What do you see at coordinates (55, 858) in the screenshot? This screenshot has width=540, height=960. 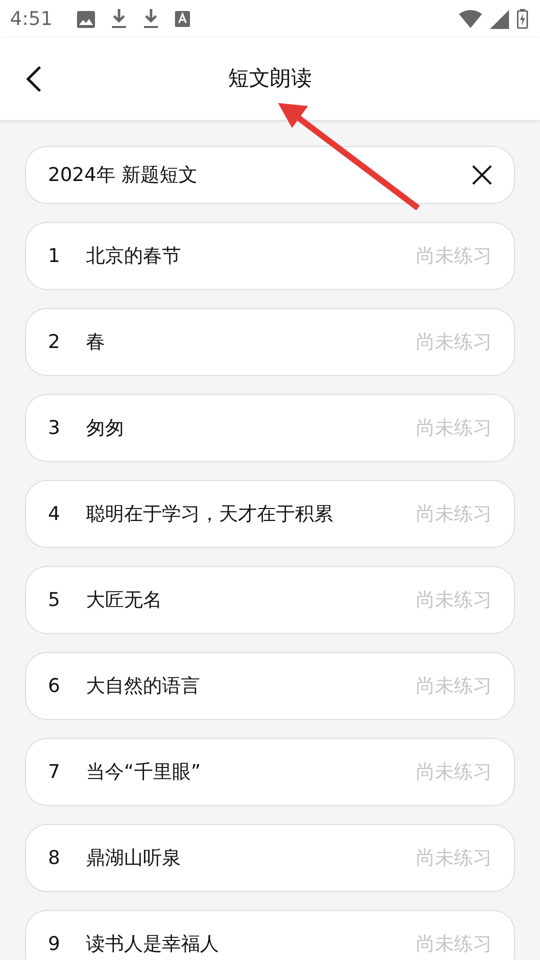 I see `item-number: 8` at bounding box center [55, 858].